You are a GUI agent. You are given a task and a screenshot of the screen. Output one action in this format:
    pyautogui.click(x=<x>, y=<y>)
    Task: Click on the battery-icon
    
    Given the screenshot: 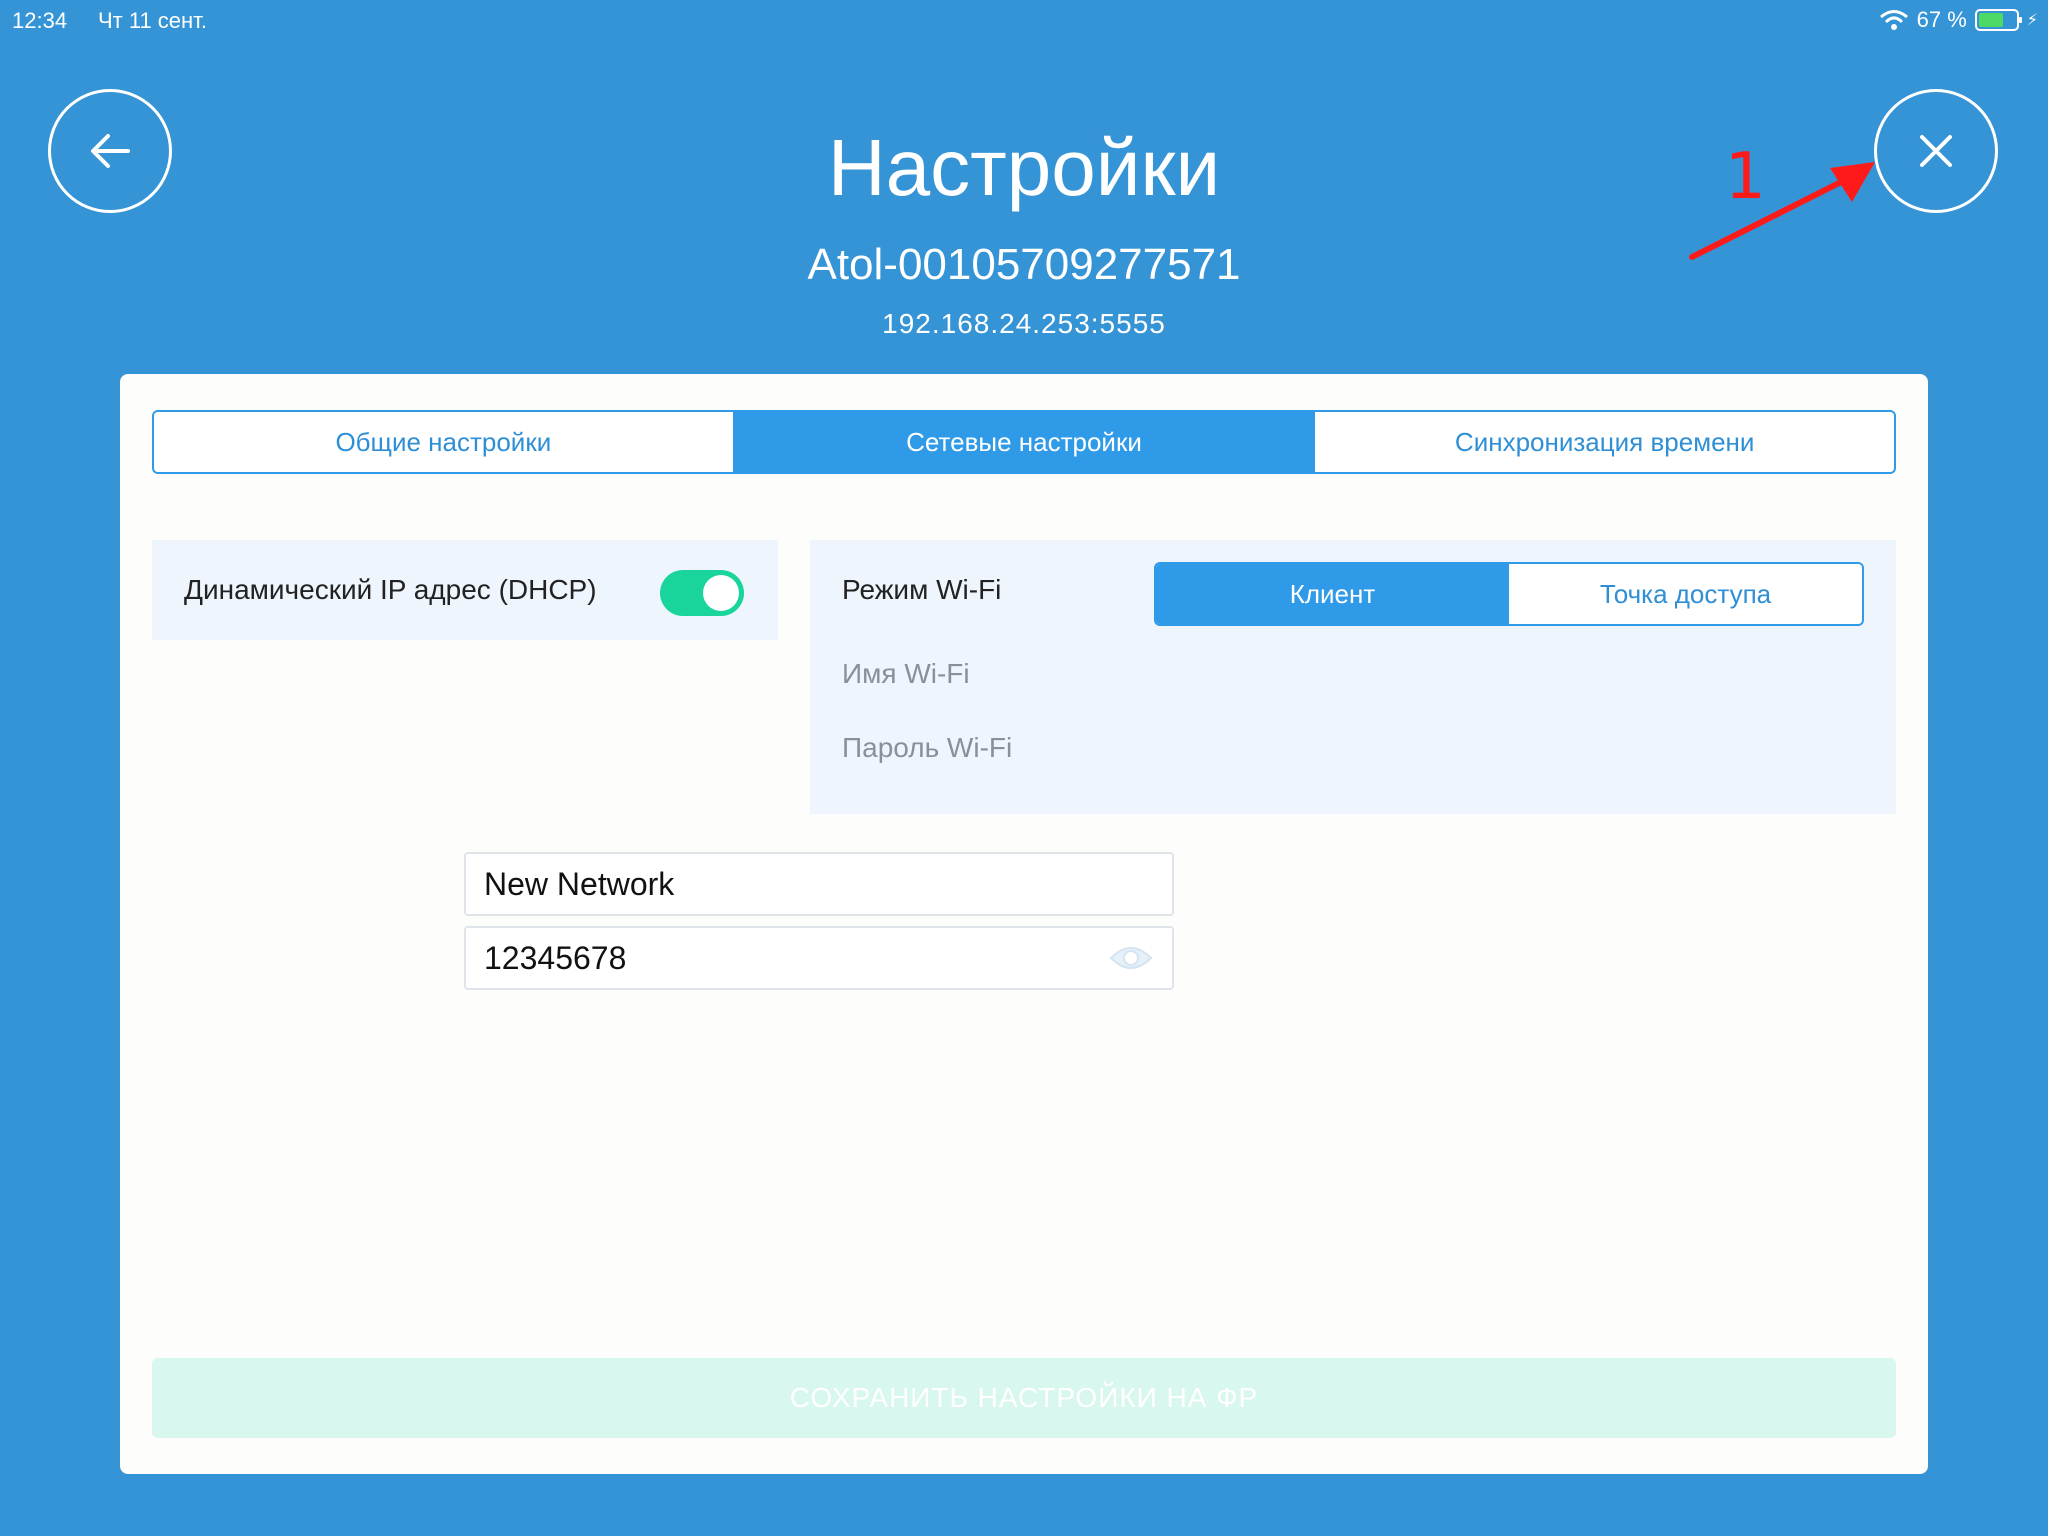 What is the action you would take?
    pyautogui.click(x=1998, y=20)
    